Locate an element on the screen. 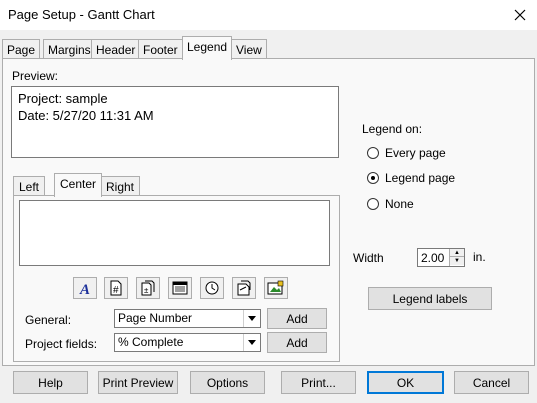  radio-legend-page-circle is located at coordinates (373, 178).